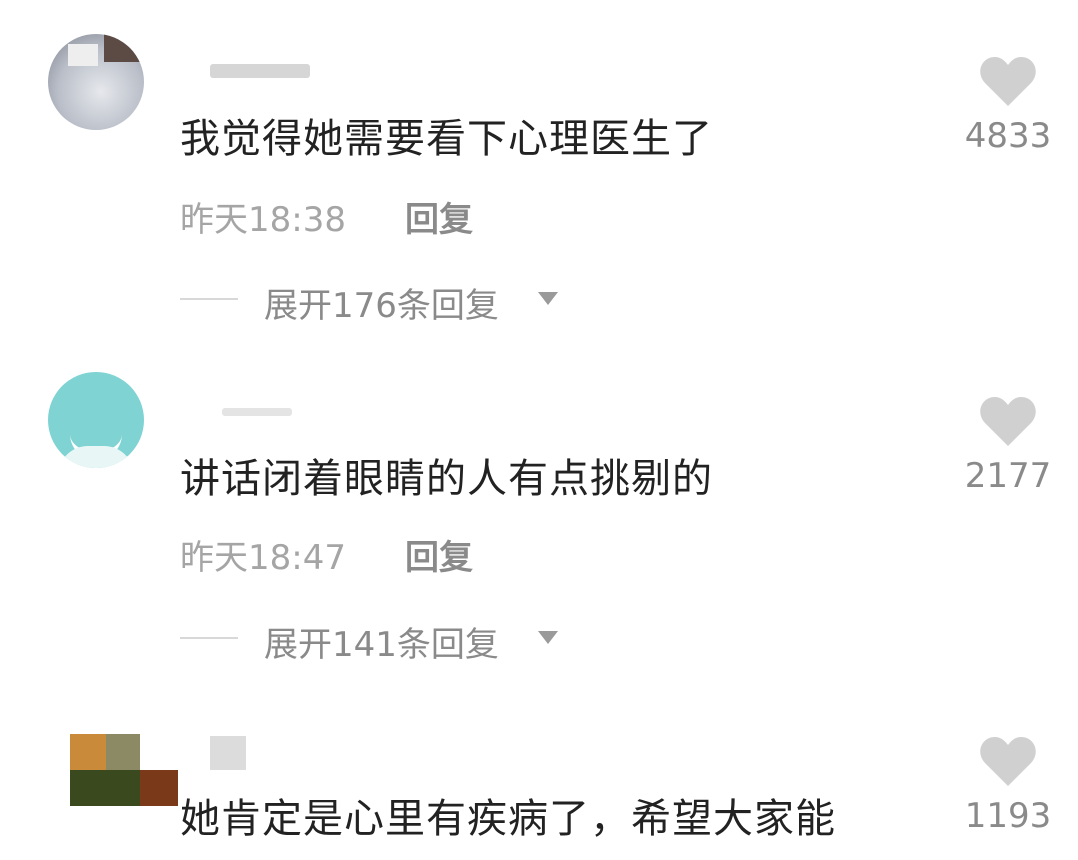 This screenshot has height=860, width=1078. I want to click on expand-replies-label: 展开176条回复, so click(381, 306).